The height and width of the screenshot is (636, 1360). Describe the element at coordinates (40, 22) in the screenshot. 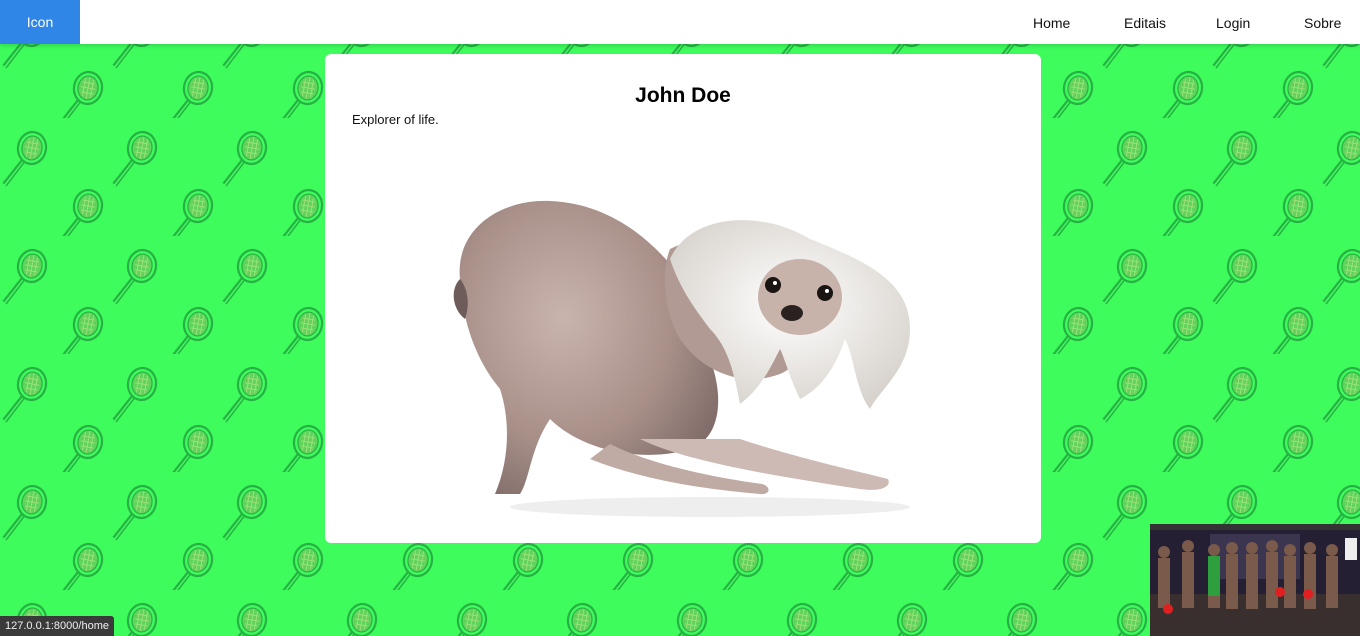

I see `brand-button: Icon` at that location.